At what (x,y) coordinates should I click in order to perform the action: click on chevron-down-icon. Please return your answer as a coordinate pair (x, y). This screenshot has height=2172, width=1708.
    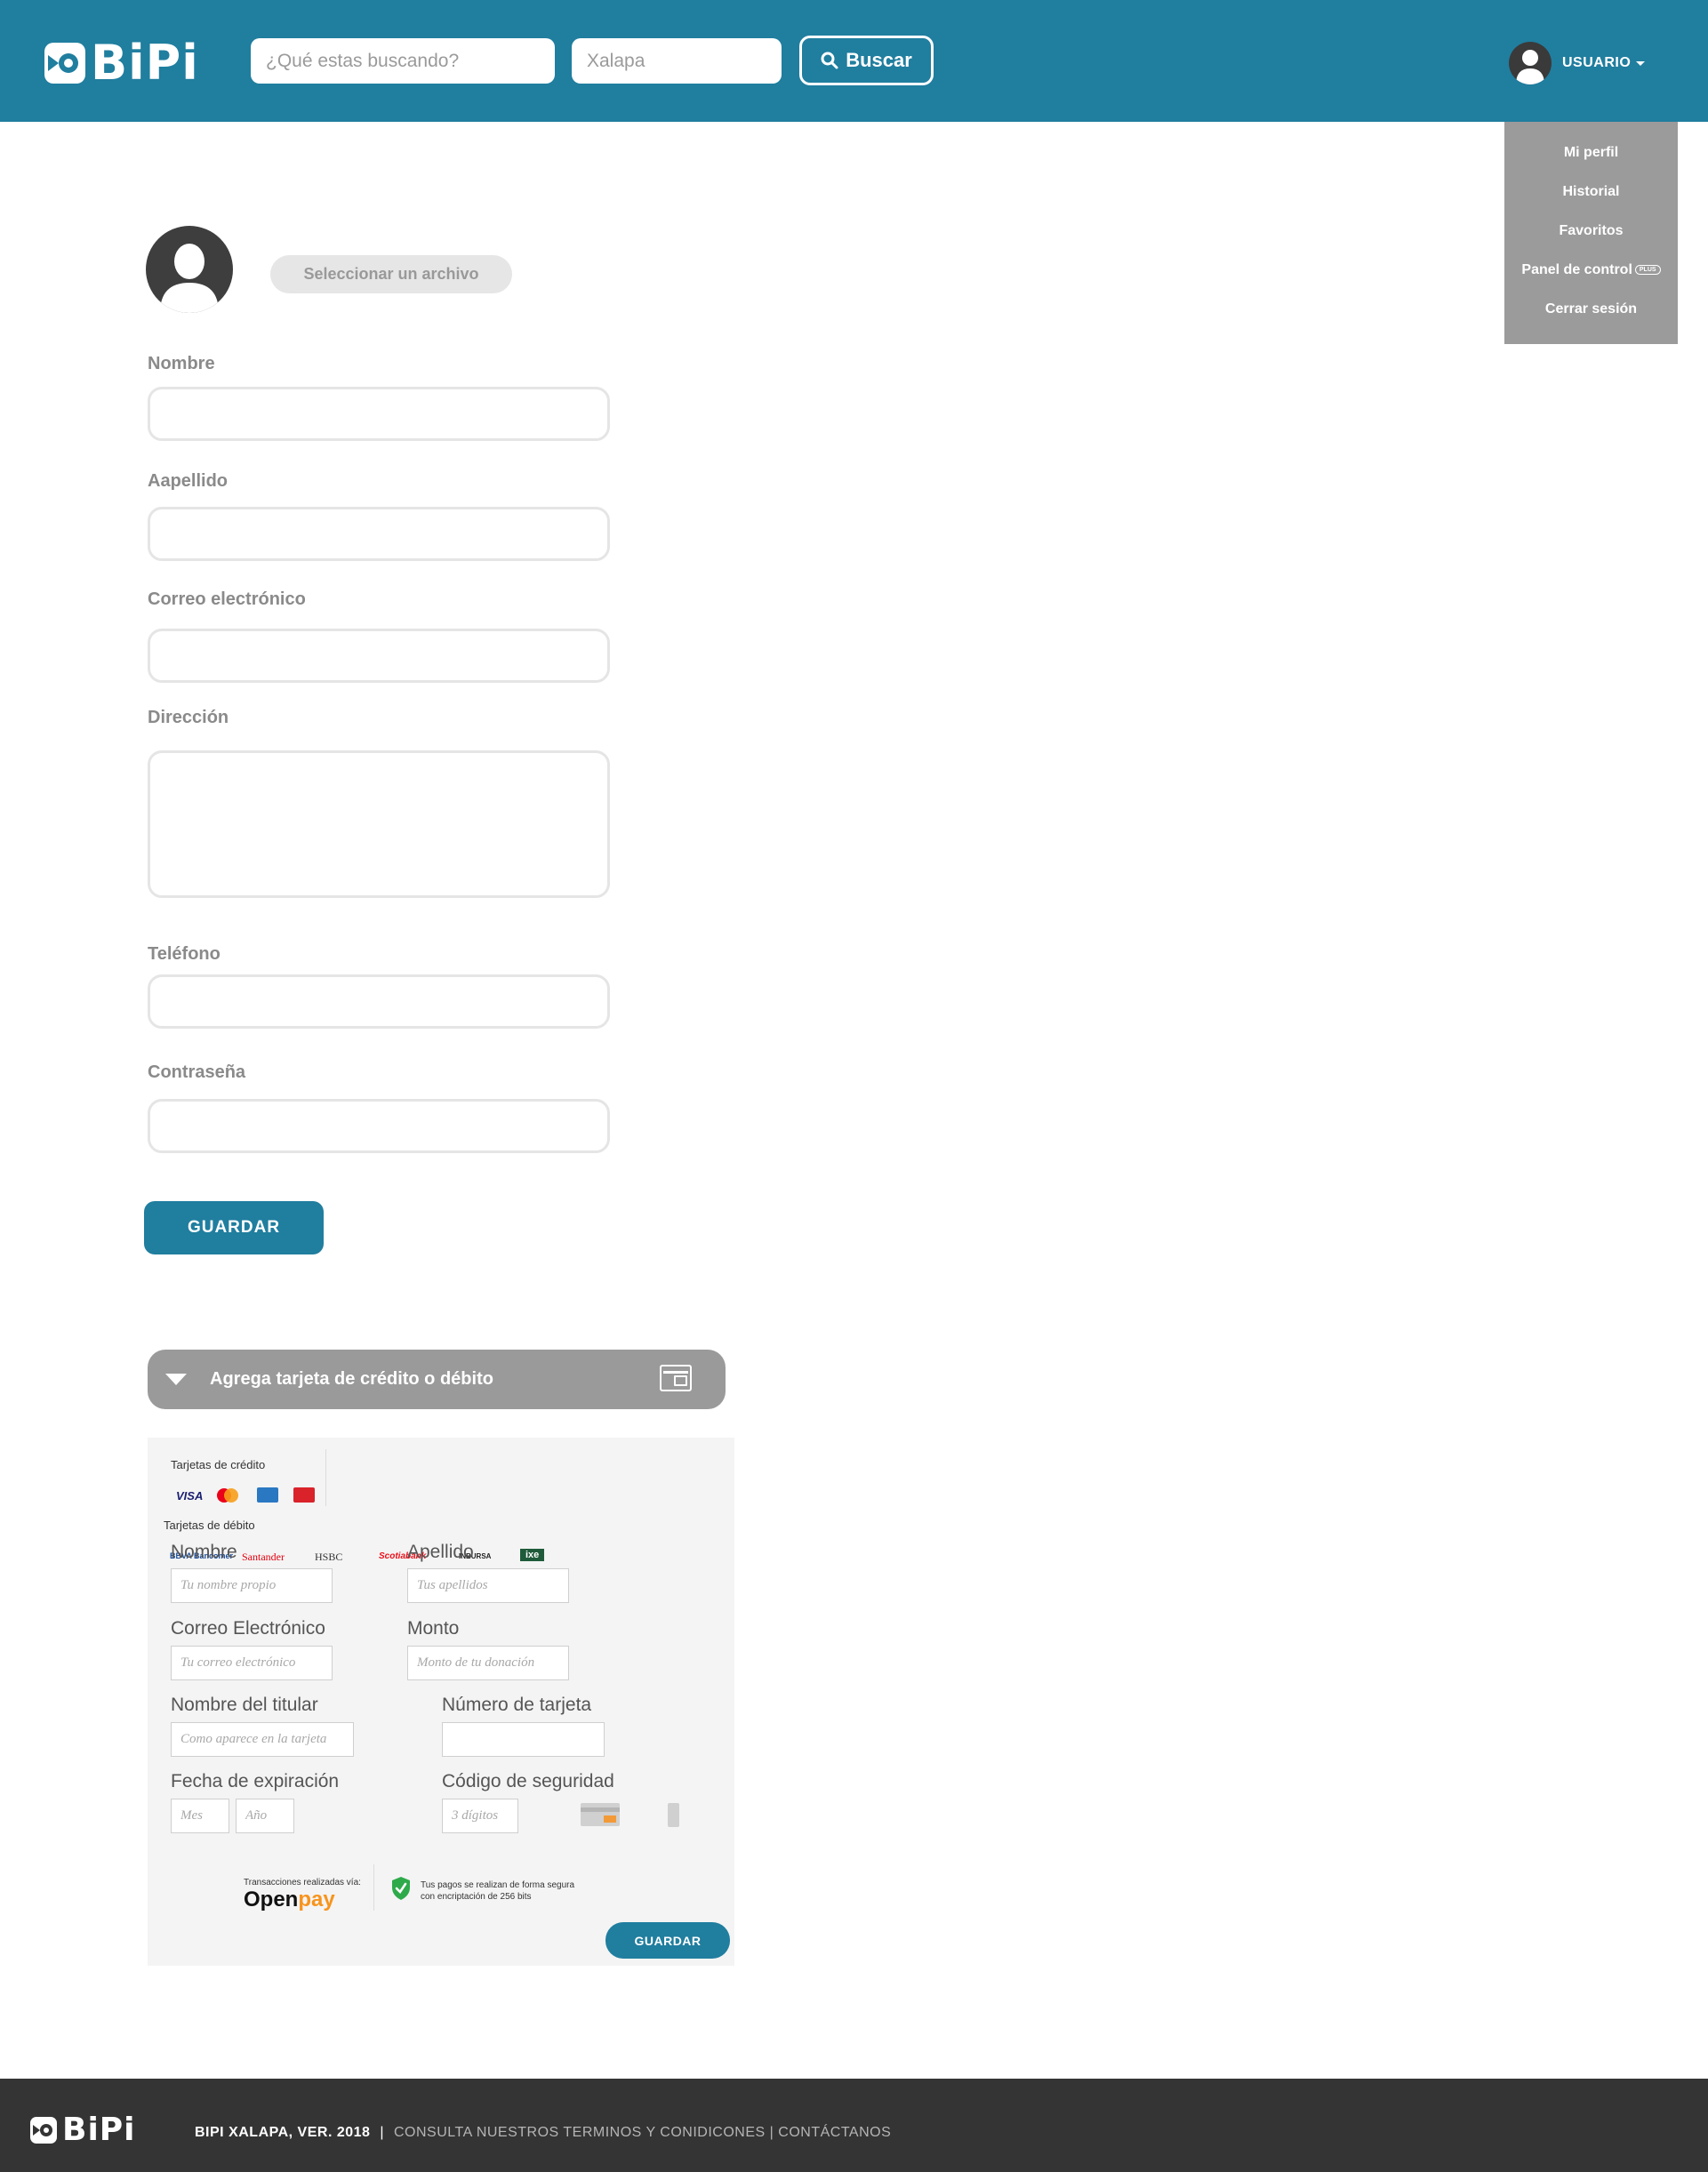
    Looking at the image, I should click on (1641, 63).